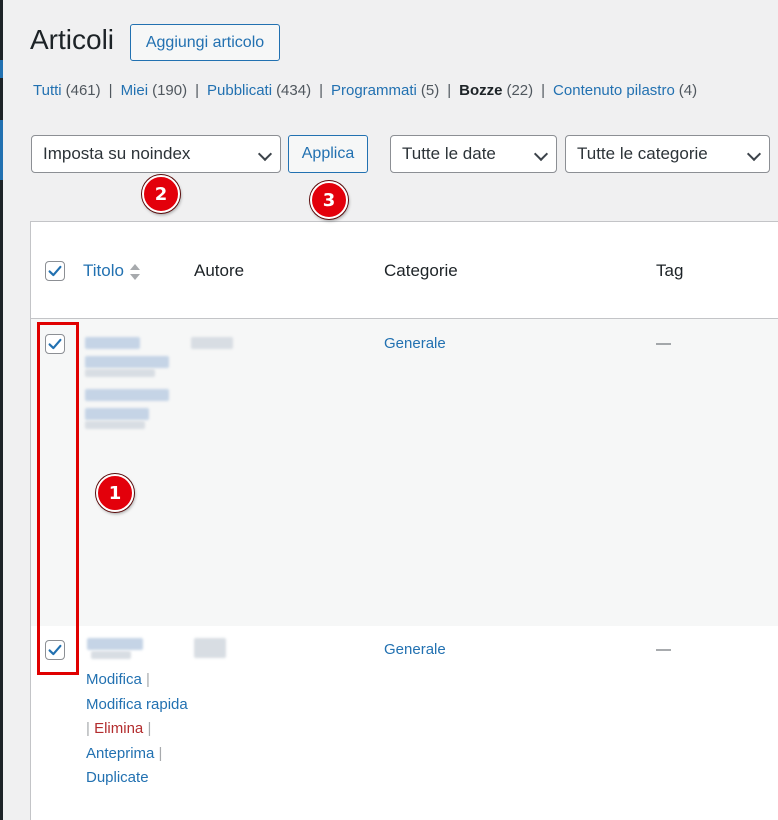 The width and height of the screenshot is (778, 820). What do you see at coordinates (115, 493) in the screenshot?
I see `annotation-badge-1: 1` at bounding box center [115, 493].